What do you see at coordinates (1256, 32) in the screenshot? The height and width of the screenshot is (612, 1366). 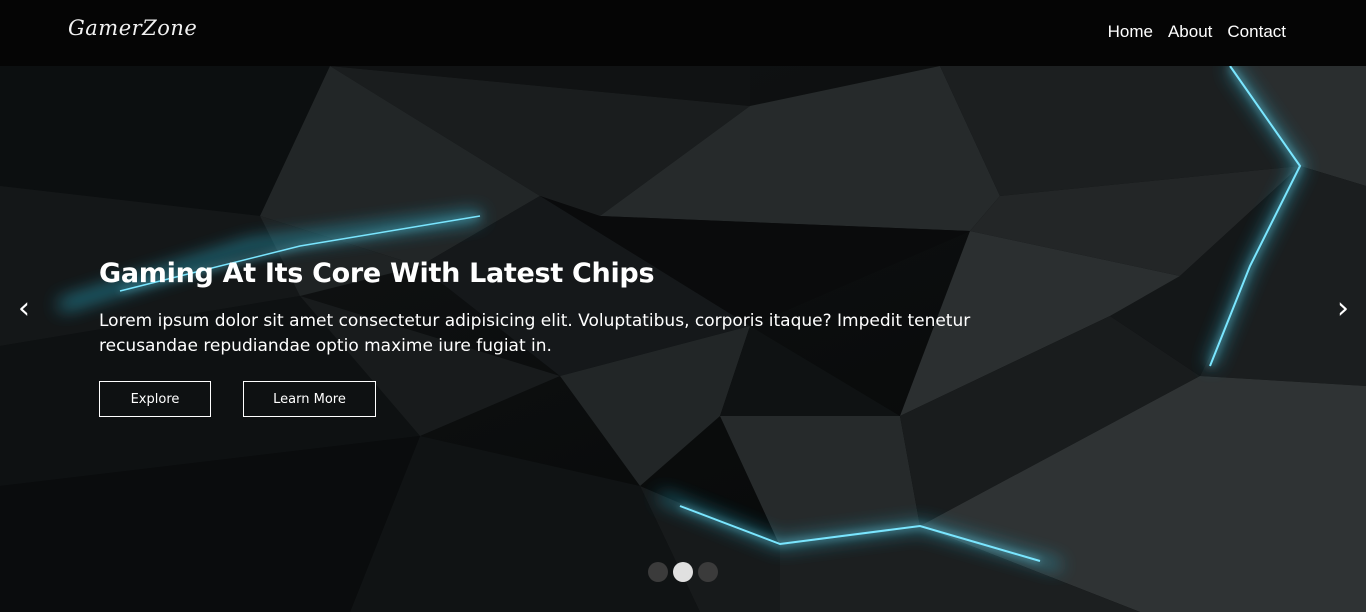 I see `nav-link-contact: Contact` at bounding box center [1256, 32].